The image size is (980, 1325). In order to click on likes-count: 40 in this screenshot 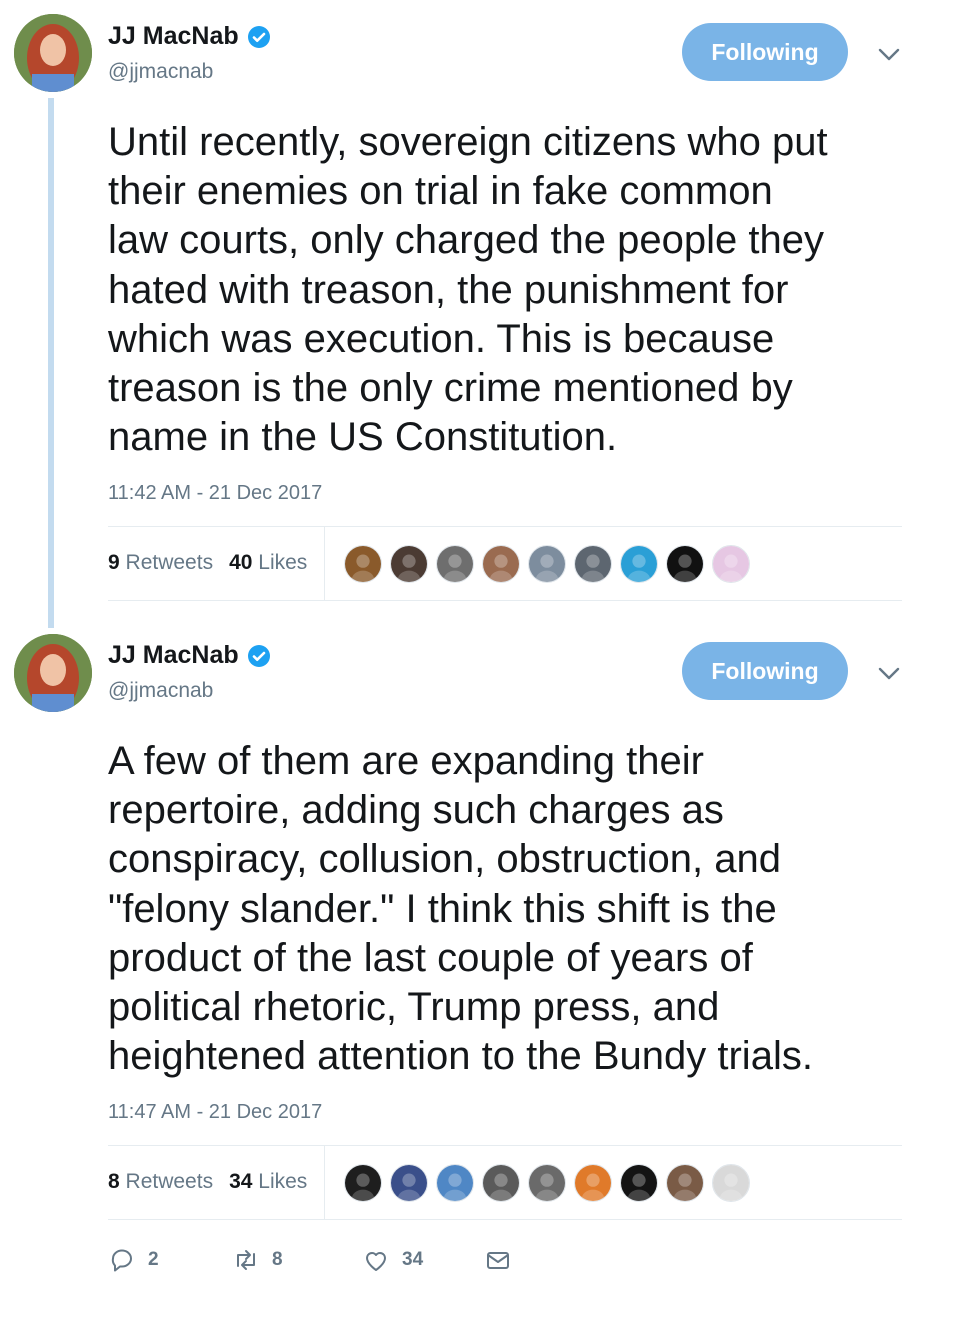, I will do `click(241, 562)`.